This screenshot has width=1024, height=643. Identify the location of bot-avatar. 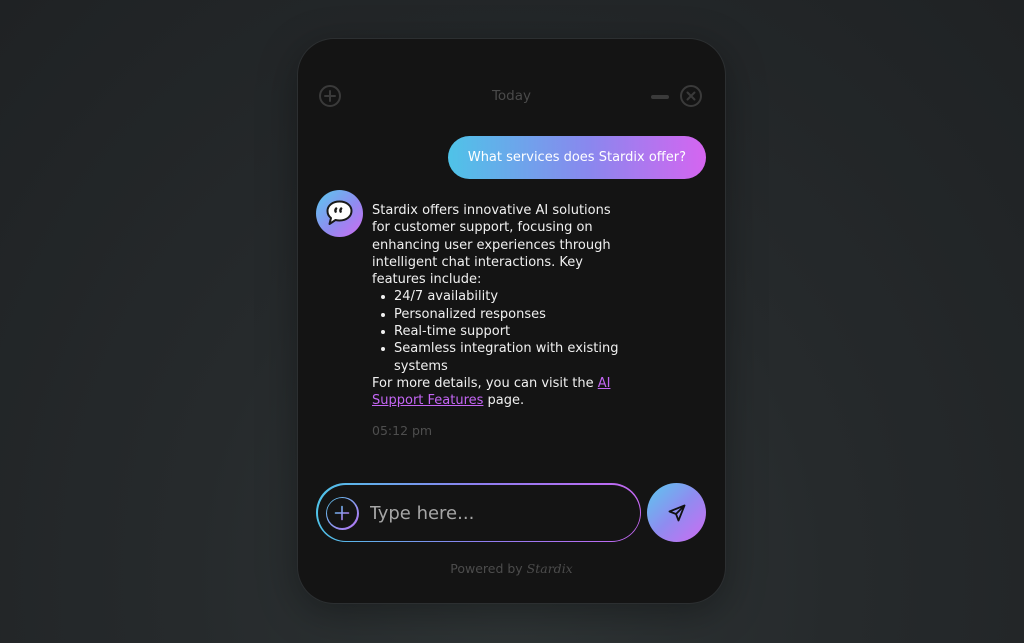
(339, 213).